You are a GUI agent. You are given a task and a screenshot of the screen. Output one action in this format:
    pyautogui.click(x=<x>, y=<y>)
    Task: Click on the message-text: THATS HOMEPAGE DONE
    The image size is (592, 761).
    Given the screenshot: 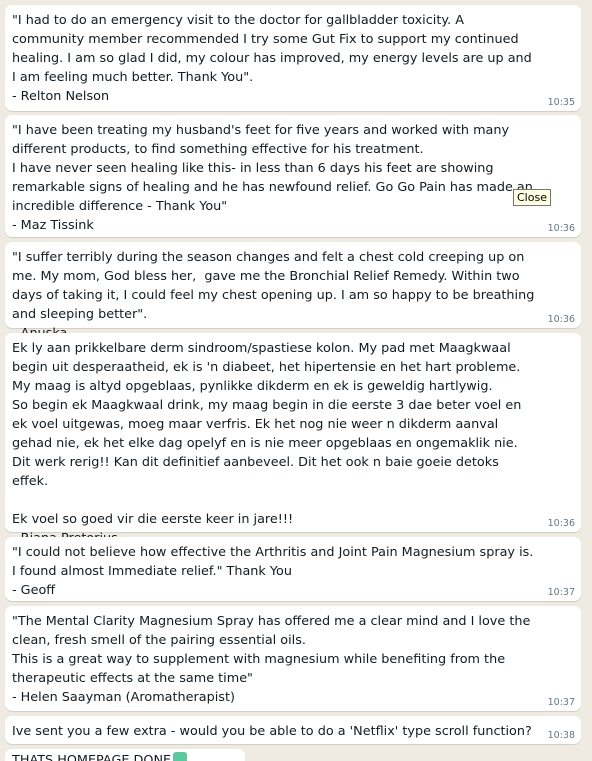 What is the action you would take?
    pyautogui.click(x=92, y=757)
    